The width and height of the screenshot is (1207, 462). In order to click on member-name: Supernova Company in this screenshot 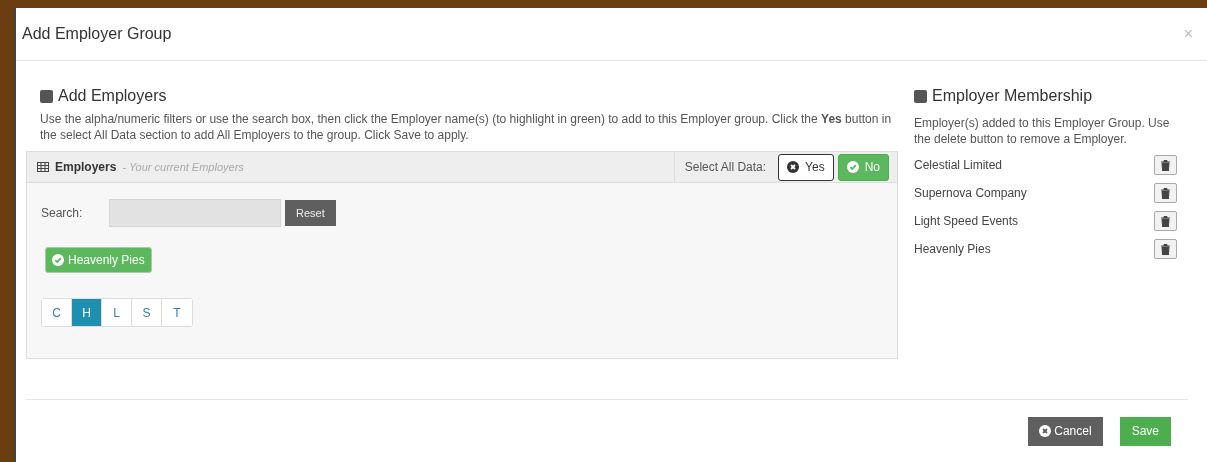, I will do `click(970, 193)`.